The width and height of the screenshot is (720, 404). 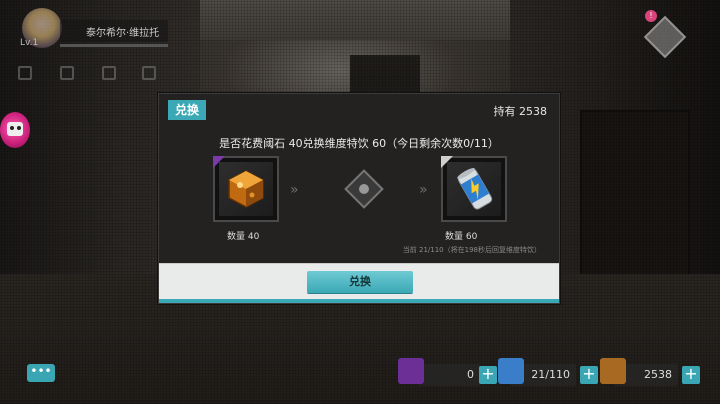 I want to click on holdings-count: 持有 2538, so click(x=520, y=111).